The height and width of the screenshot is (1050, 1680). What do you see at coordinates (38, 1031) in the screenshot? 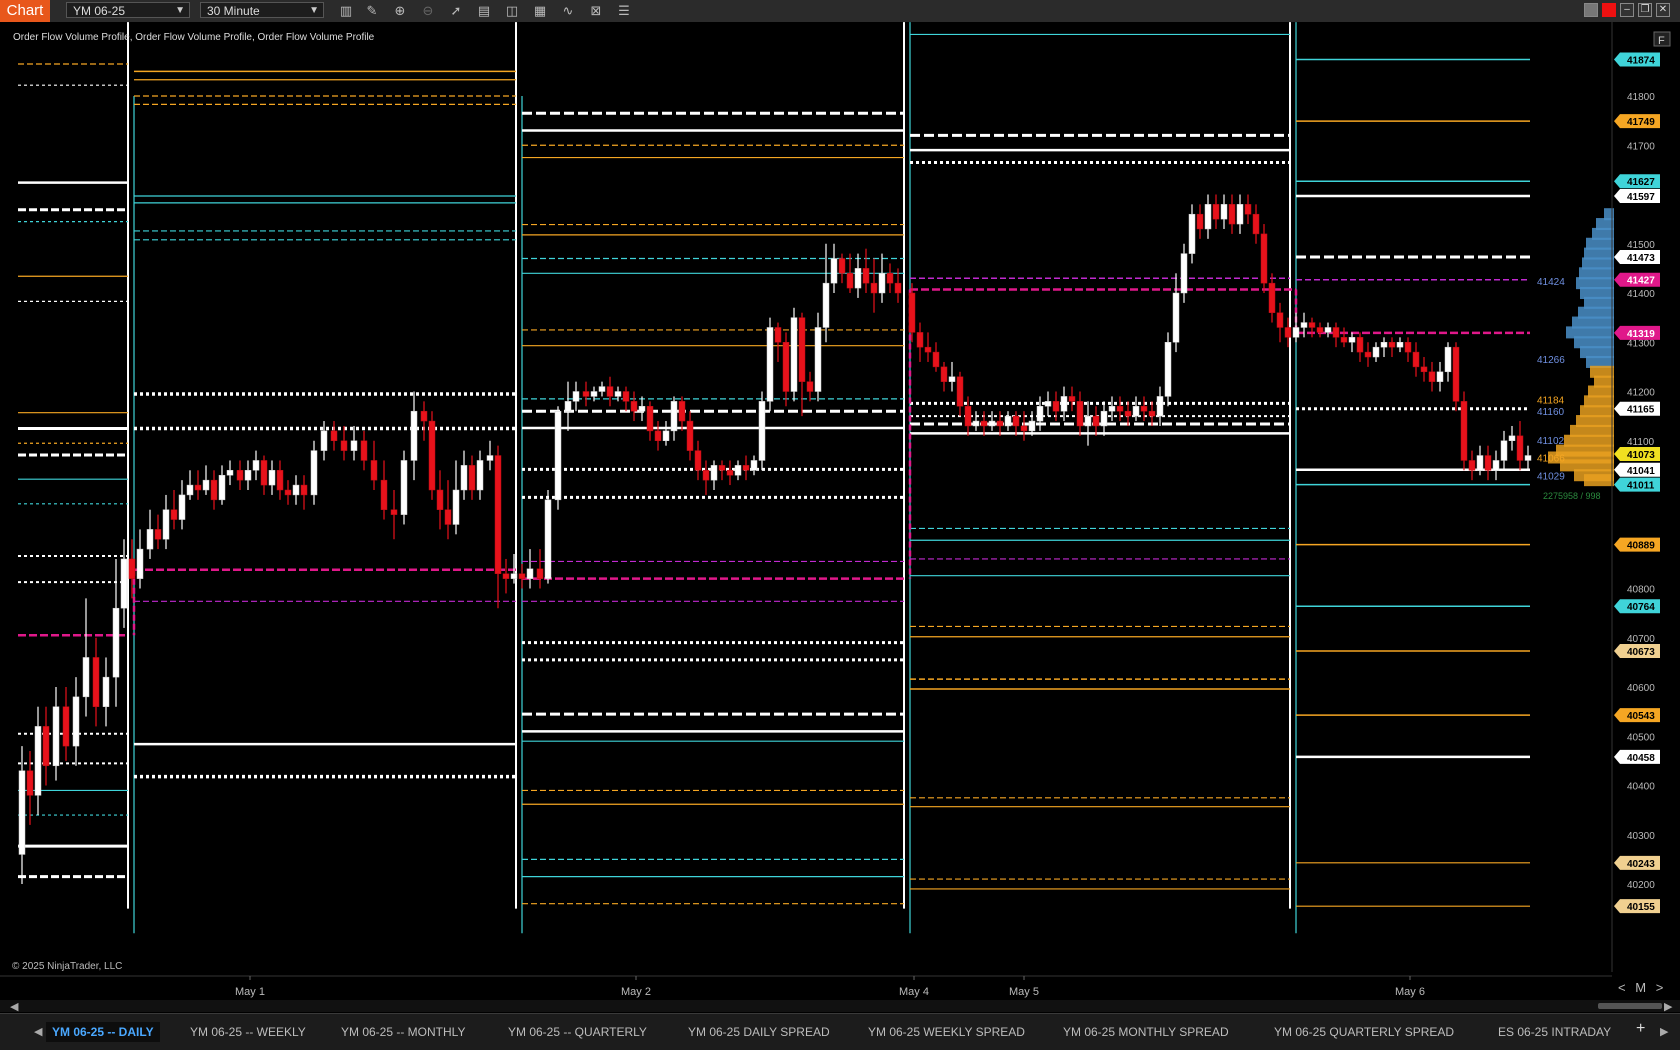
I see `tabs-prev-icon: ◀` at bounding box center [38, 1031].